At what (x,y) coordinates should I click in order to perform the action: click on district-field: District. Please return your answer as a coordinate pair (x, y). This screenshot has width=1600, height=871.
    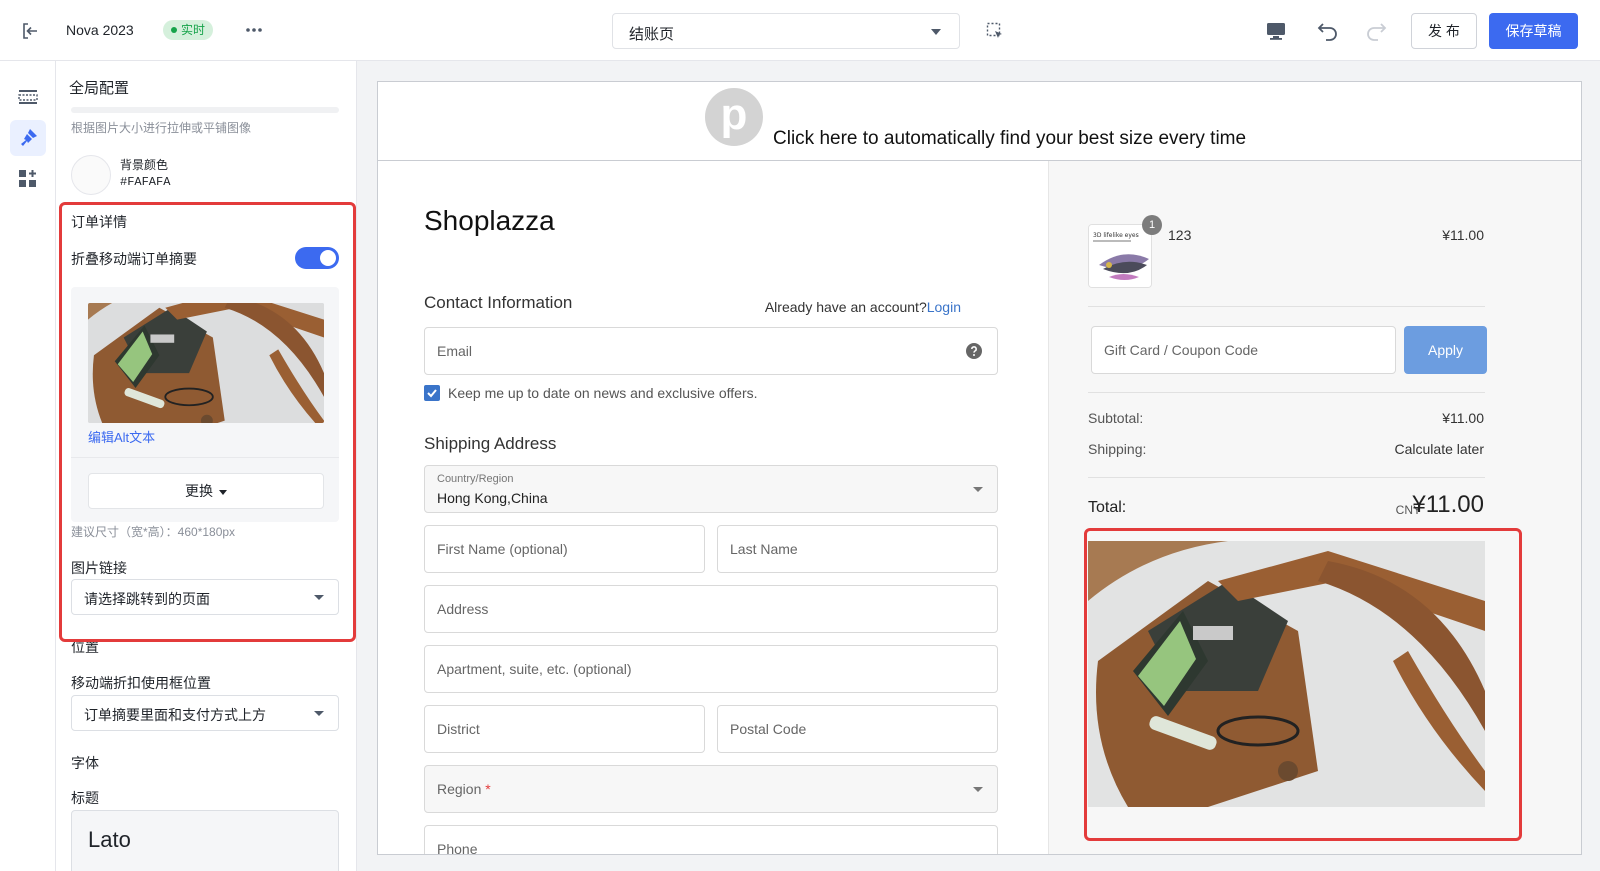
    Looking at the image, I should click on (564, 729).